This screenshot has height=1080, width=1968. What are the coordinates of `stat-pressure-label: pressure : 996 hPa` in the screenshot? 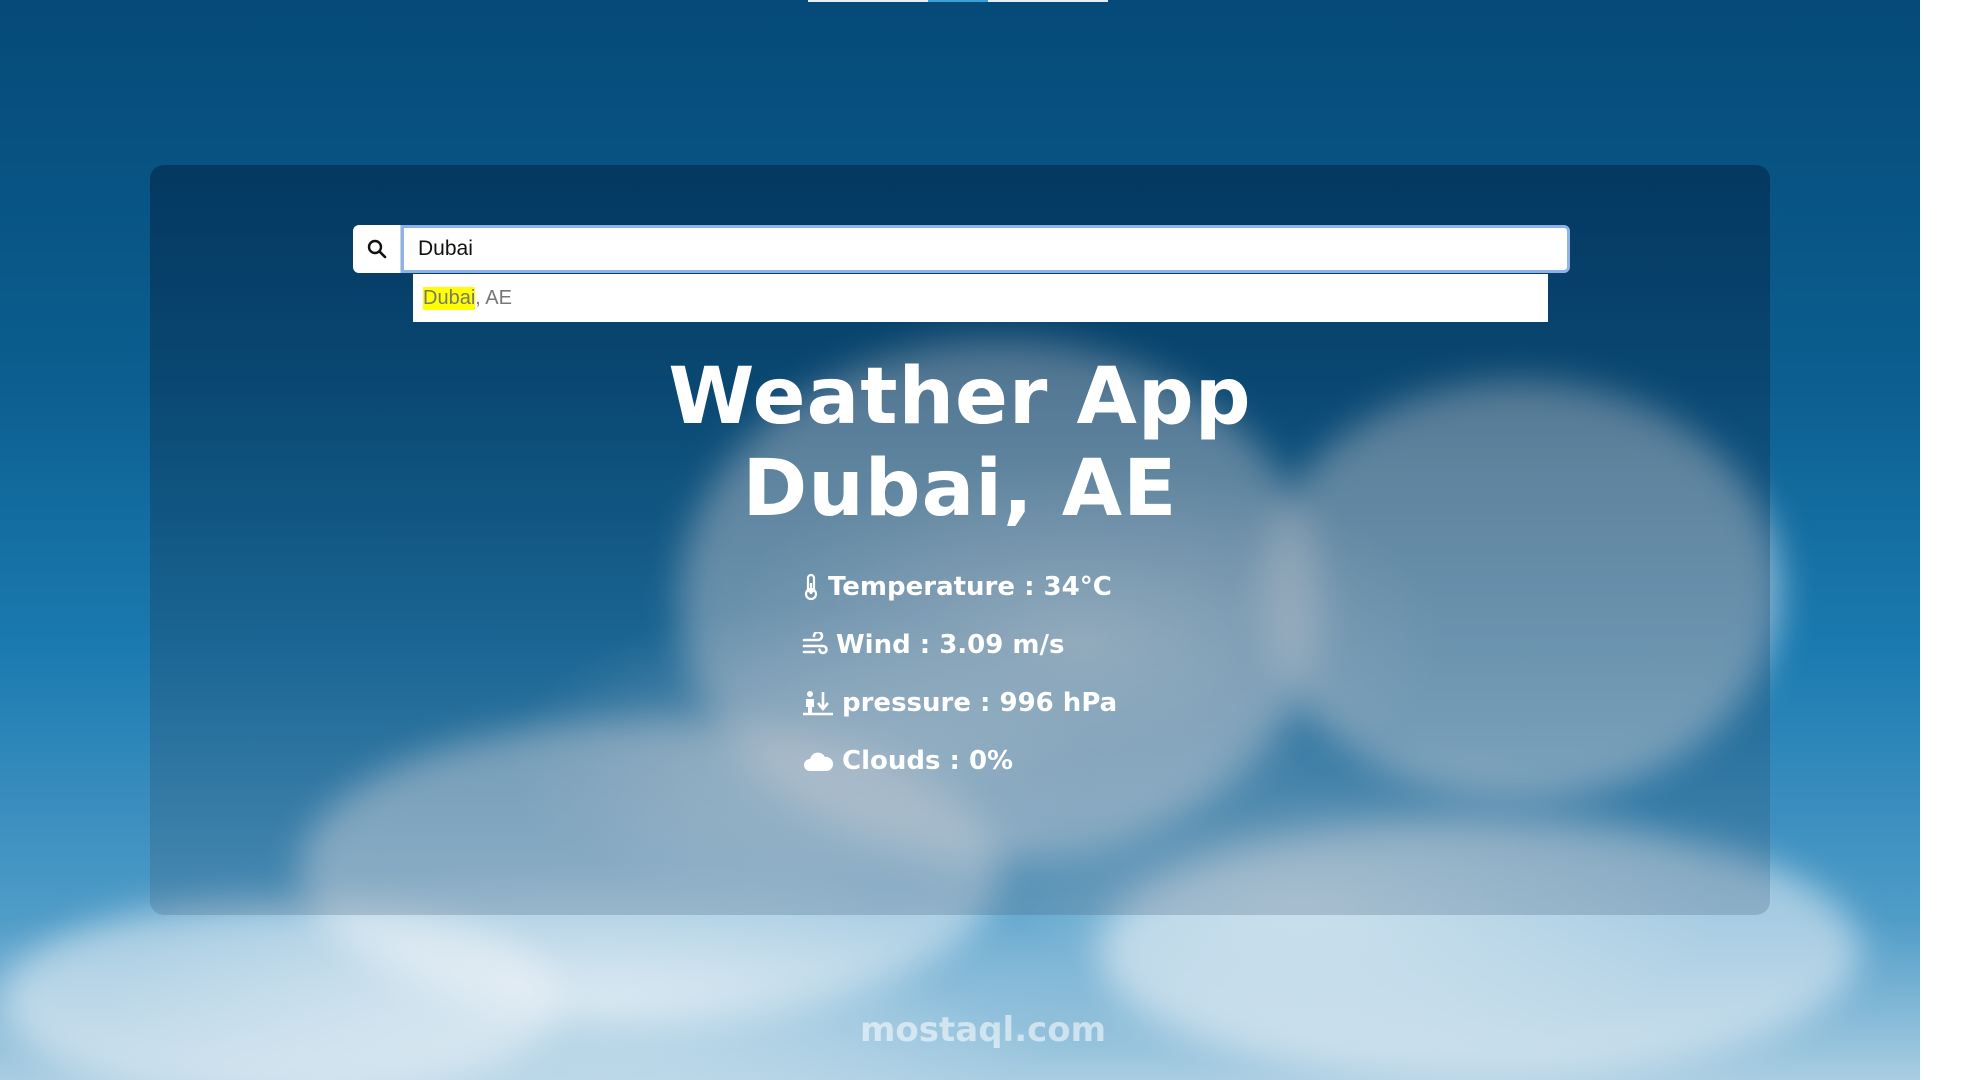 It's located at (980, 703).